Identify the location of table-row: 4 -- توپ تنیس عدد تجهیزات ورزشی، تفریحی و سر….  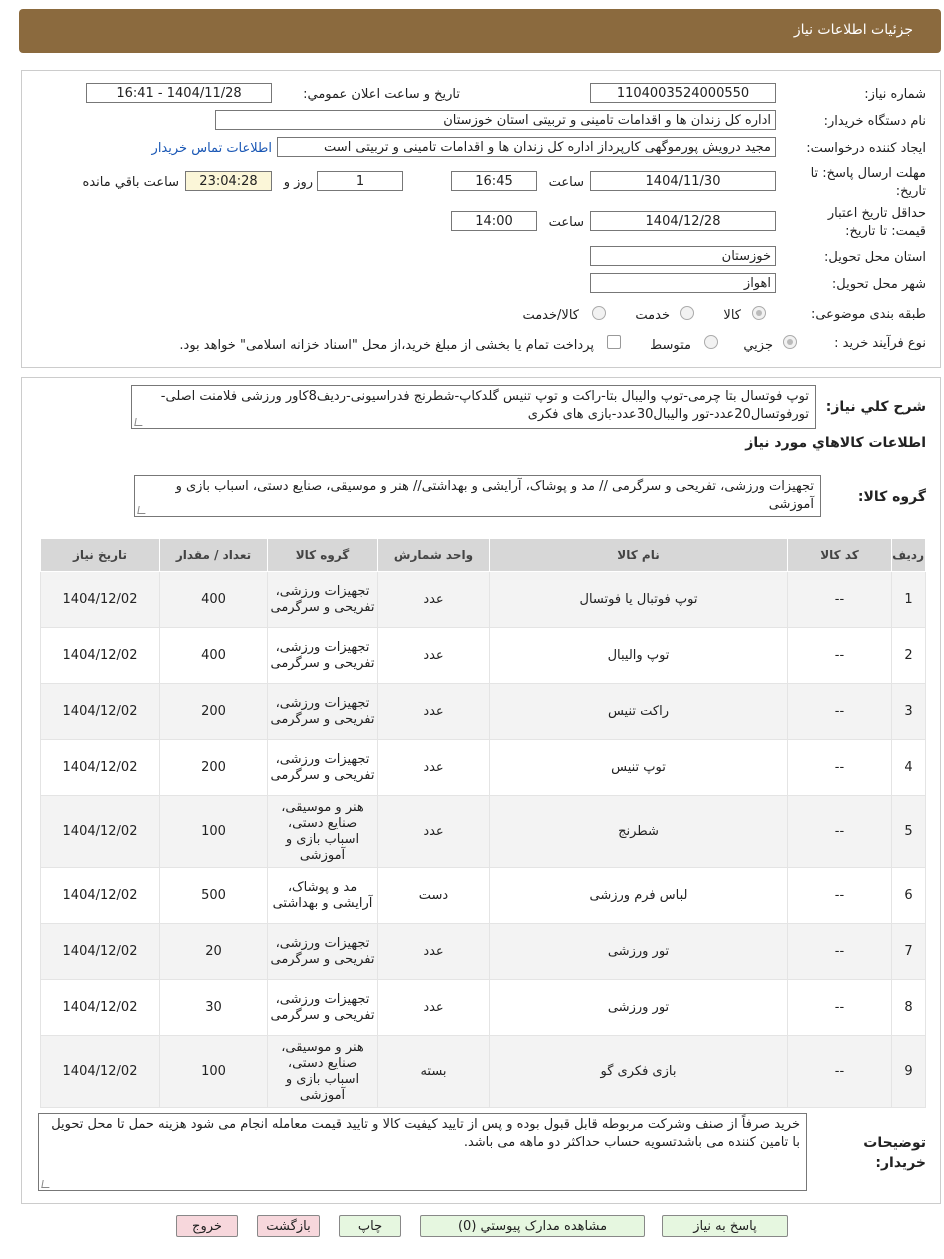
(483, 767).